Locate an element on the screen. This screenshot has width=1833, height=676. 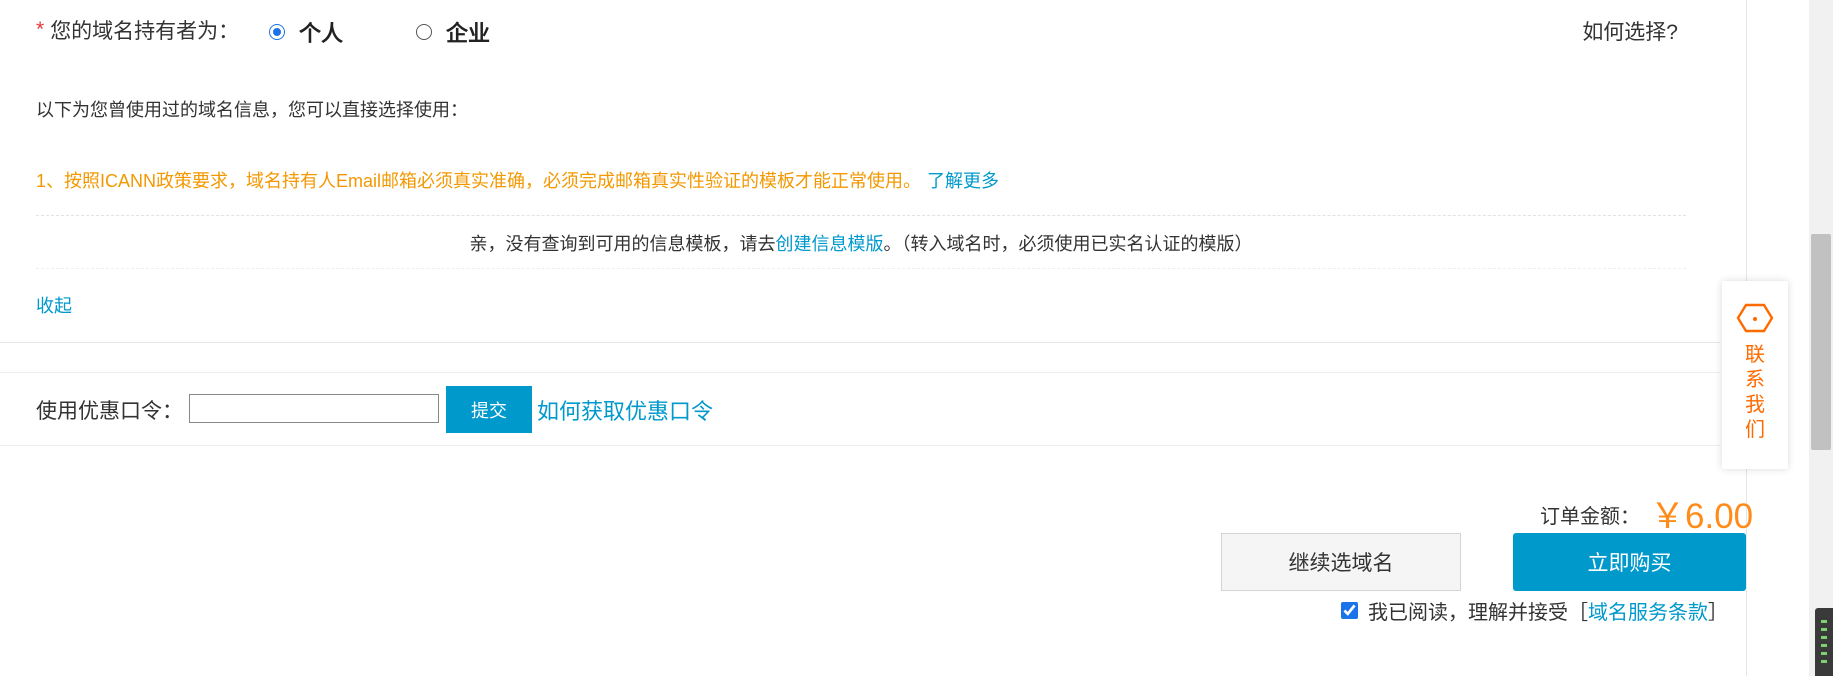
how-get-coupon-link: 如何获取优惠口令 is located at coordinates (625, 410).